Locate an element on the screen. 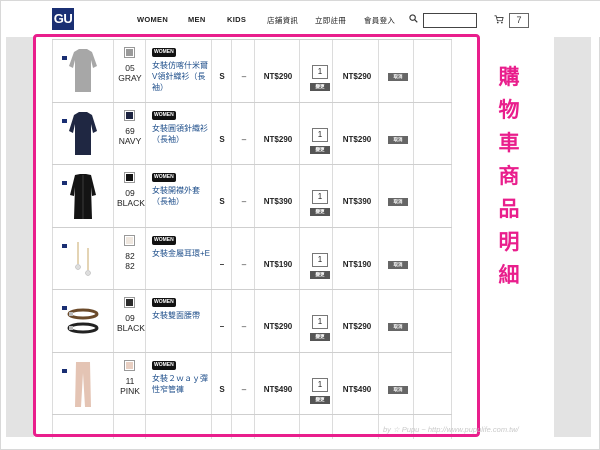 The height and width of the screenshot is (450, 600). nav-kids: KIDS is located at coordinates (236, 19).